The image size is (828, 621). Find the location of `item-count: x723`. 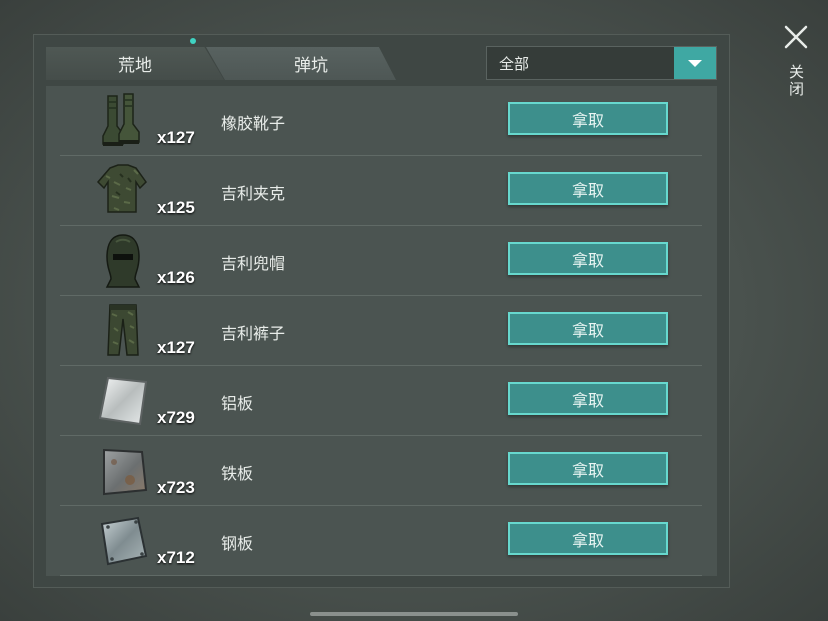

item-count: x723 is located at coordinates (176, 487).